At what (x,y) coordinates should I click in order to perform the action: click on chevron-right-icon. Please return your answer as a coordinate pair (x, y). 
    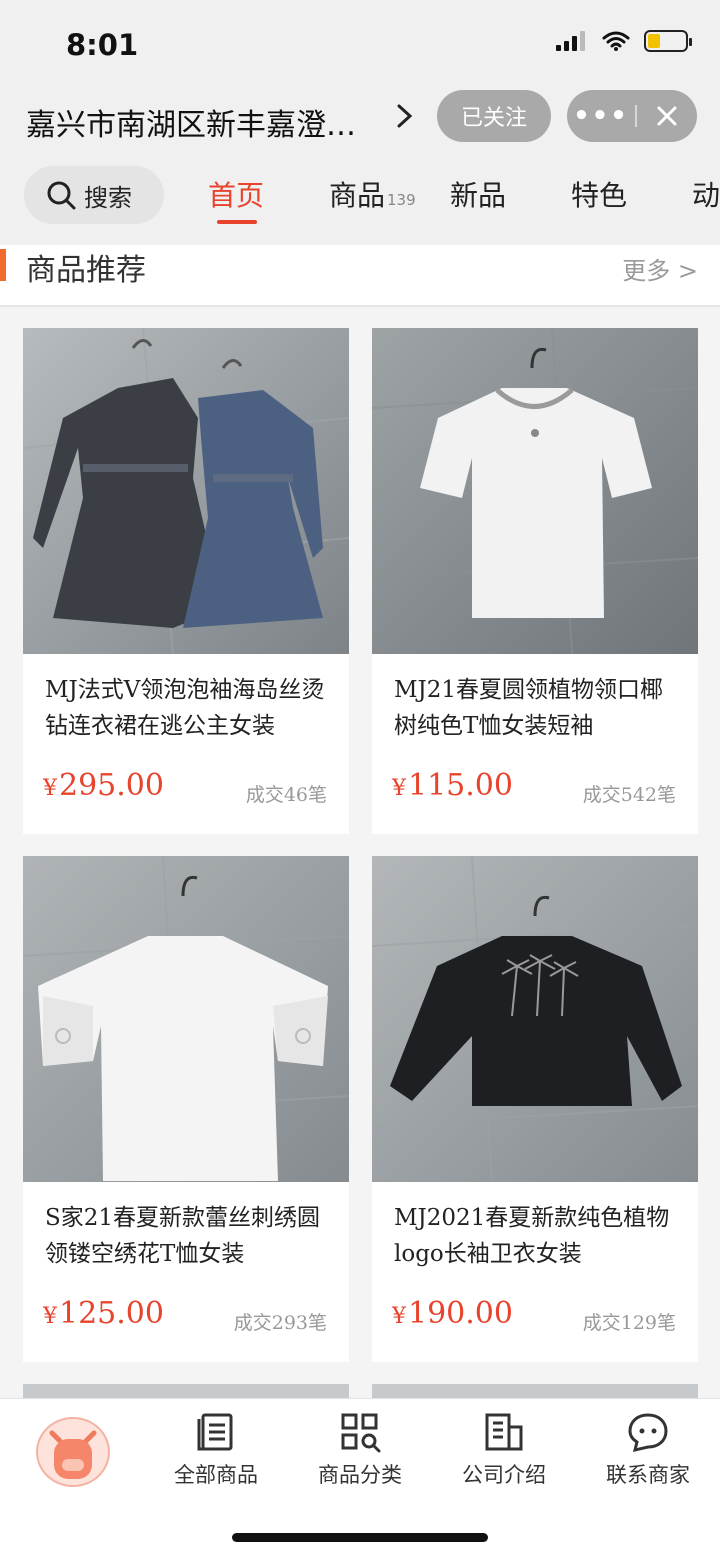
    Looking at the image, I should click on (405, 120).